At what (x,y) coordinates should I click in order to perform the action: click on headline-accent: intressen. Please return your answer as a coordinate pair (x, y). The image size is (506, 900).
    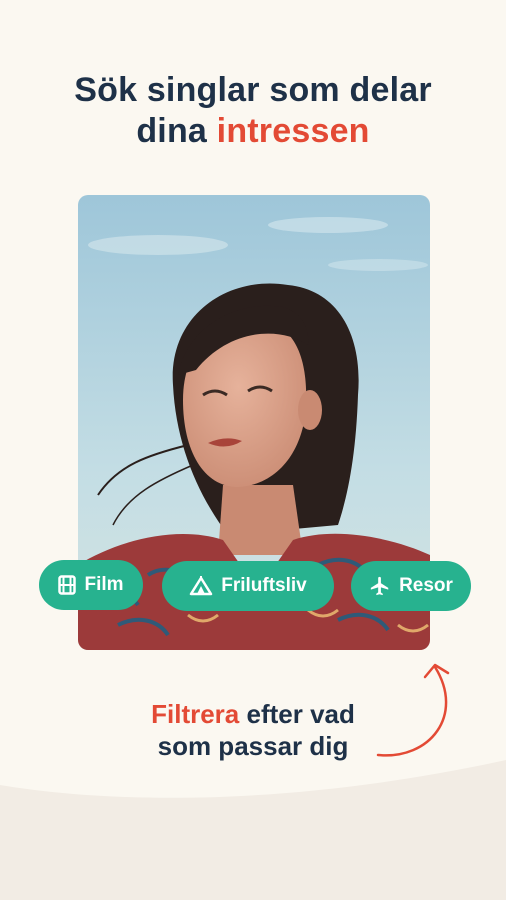
    Looking at the image, I should click on (293, 131).